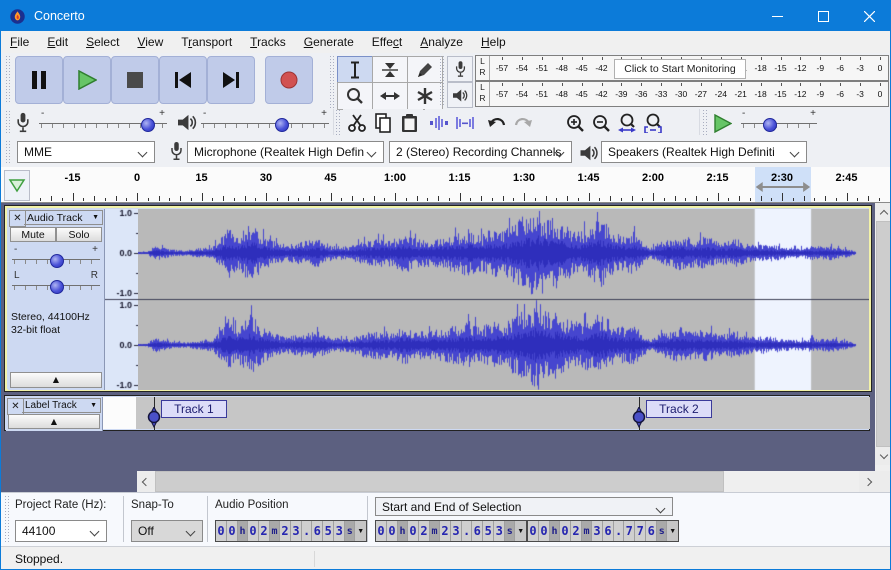 The image size is (891, 570). What do you see at coordinates (770, 125) in the screenshot?
I see `speed-thumb` at bounding box center [770, 125].